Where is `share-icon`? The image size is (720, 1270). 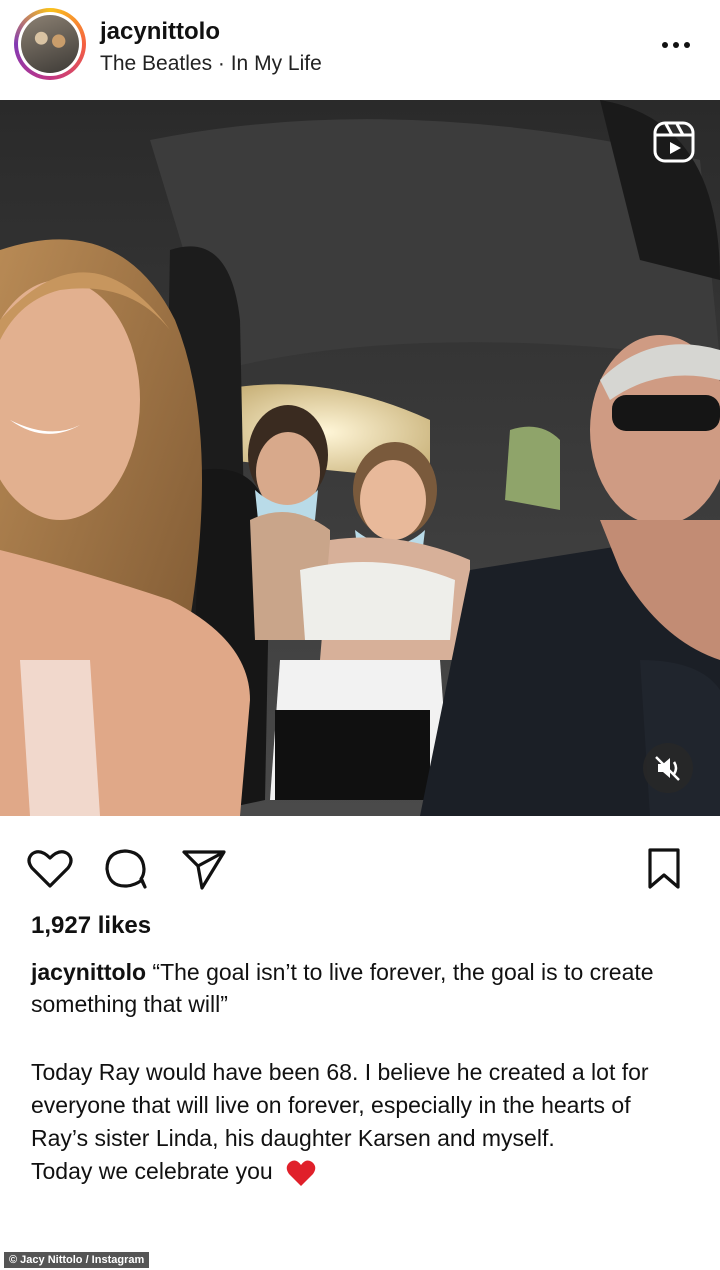 share-icon is located at coordinates (204, 868).